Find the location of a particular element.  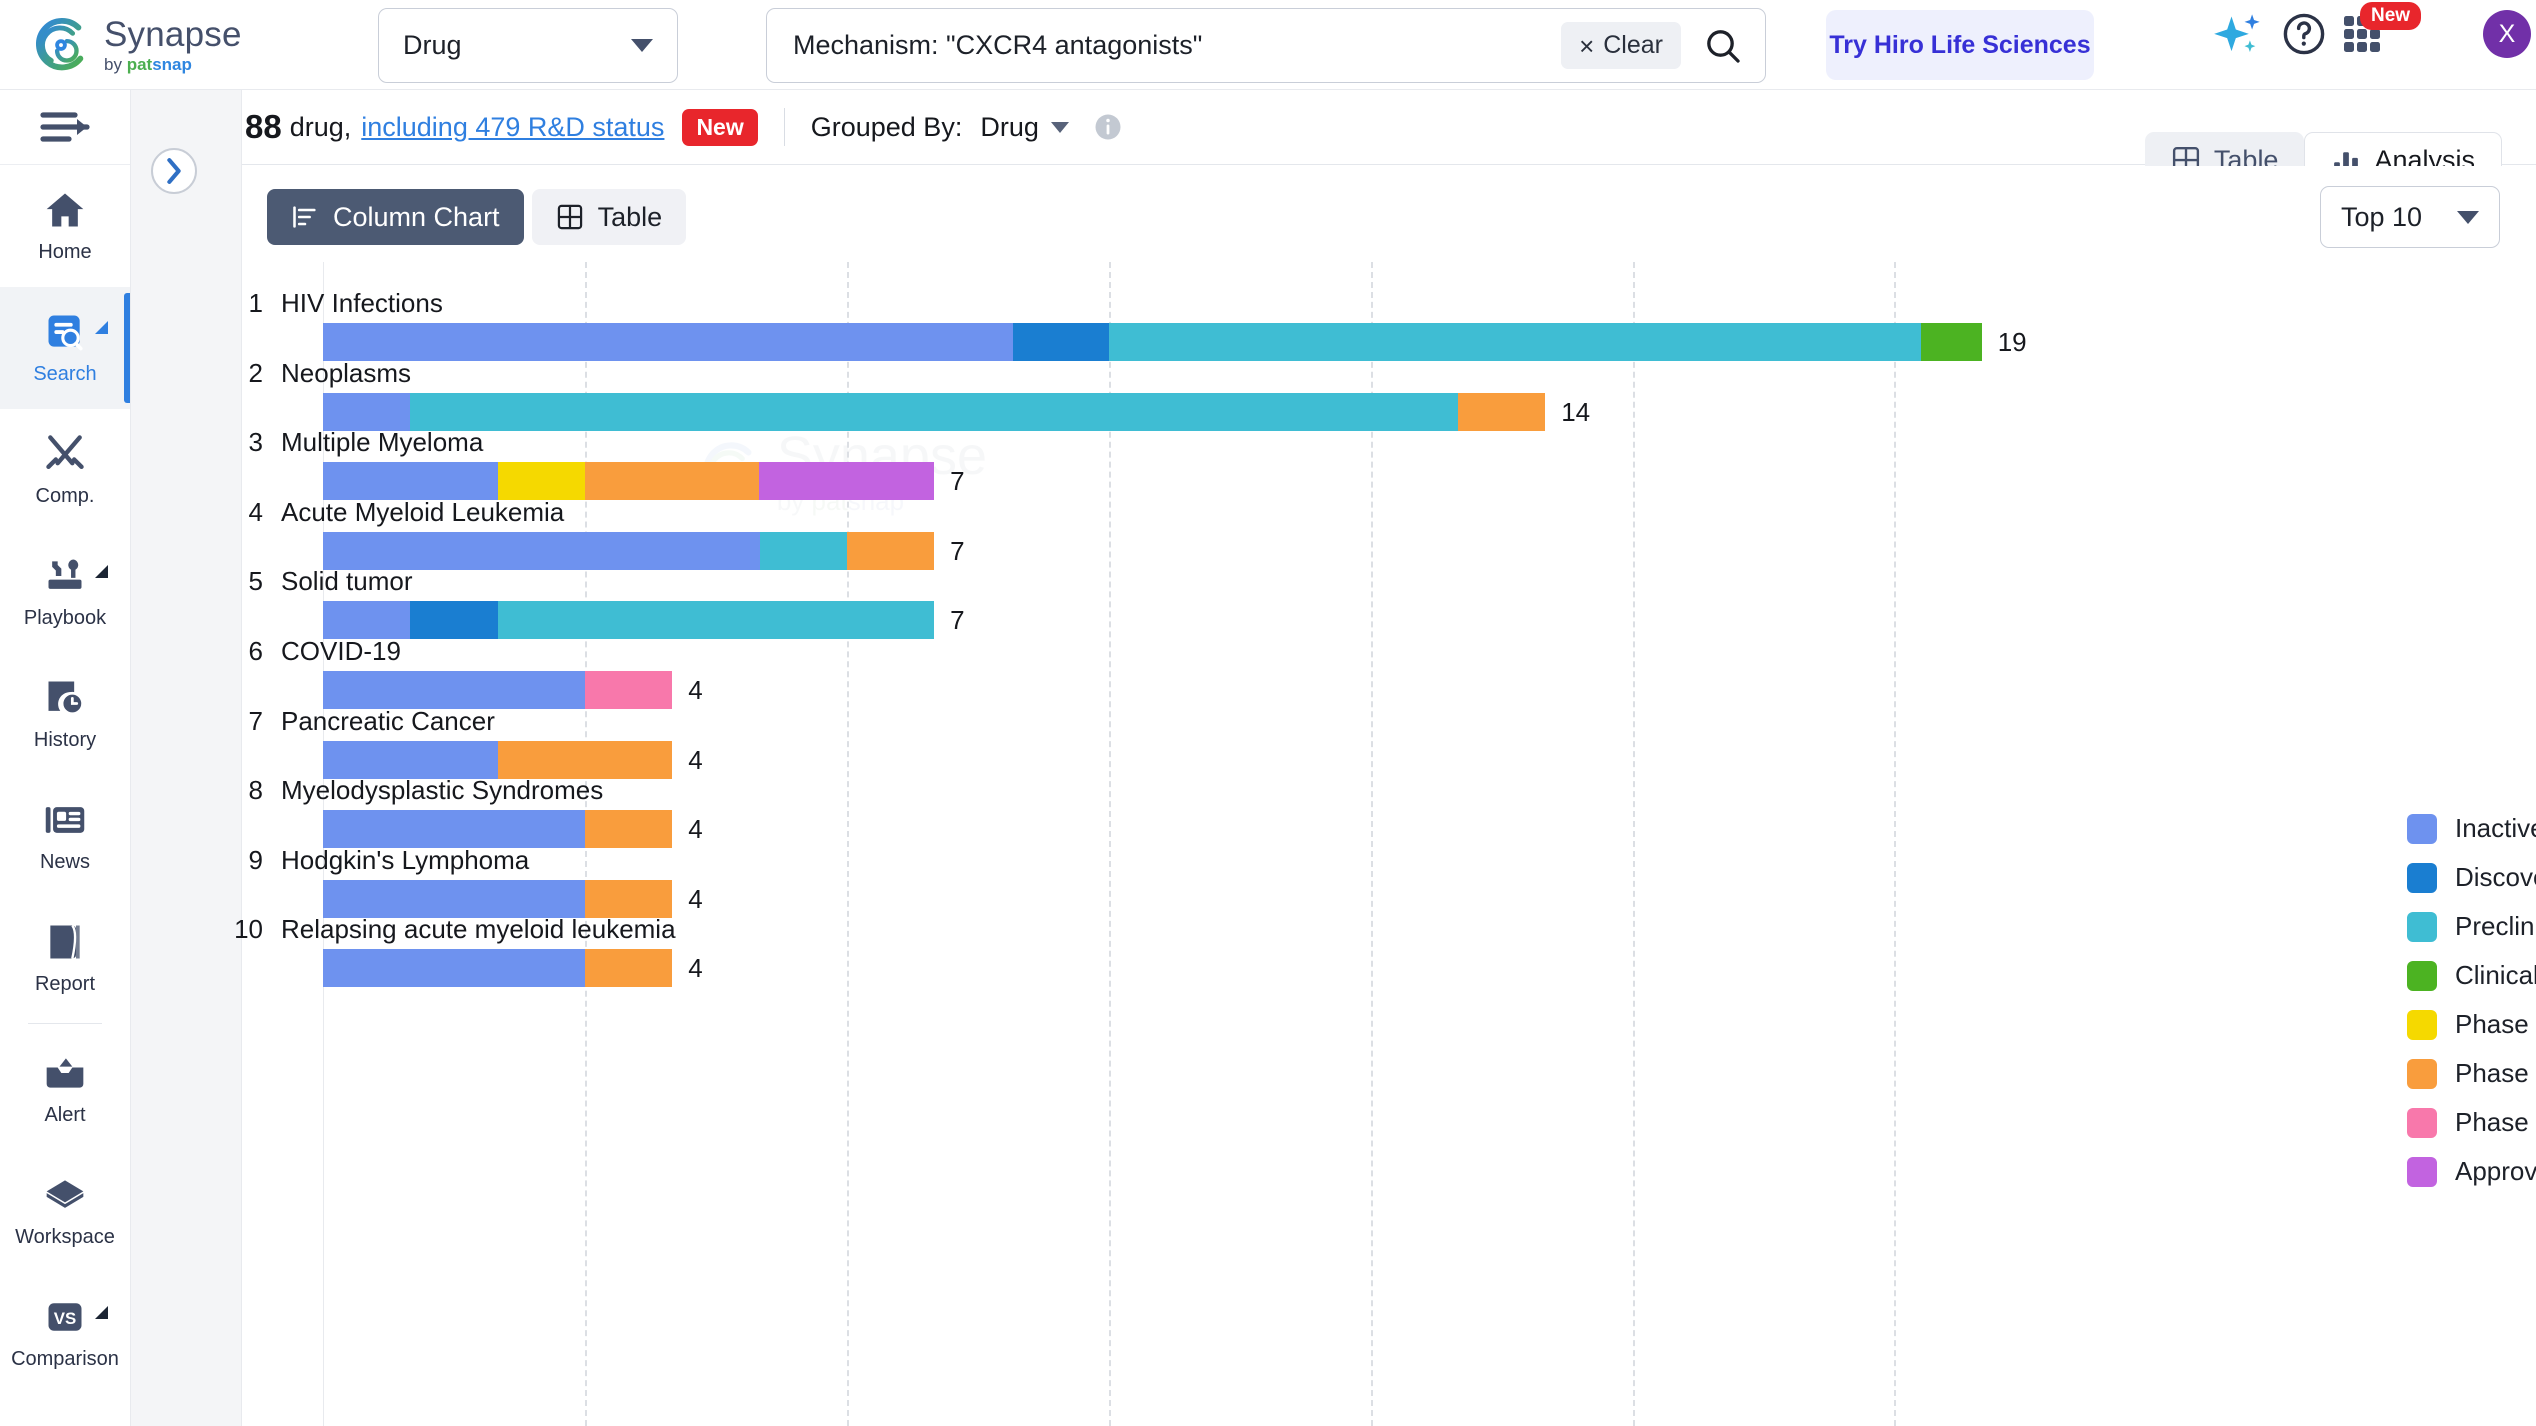

sidebar-item-alert: Alert is located at coordinates (65, 1089).